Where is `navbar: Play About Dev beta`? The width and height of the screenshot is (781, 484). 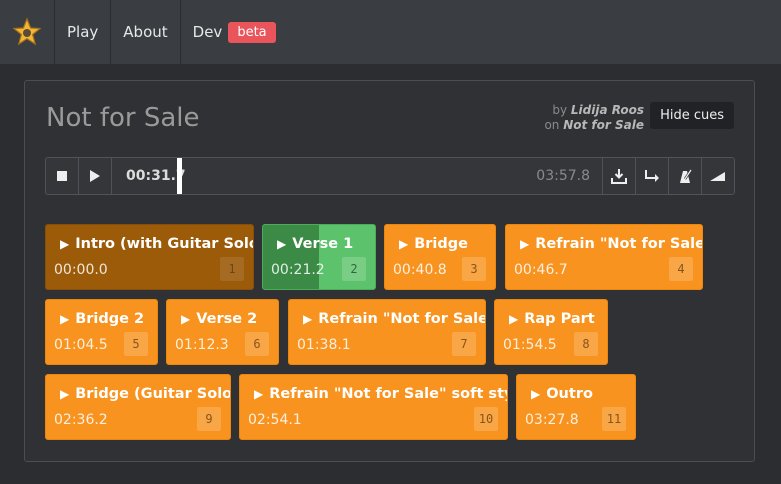 navbar: Play About Dev beta is located at coordinates (390, 32).